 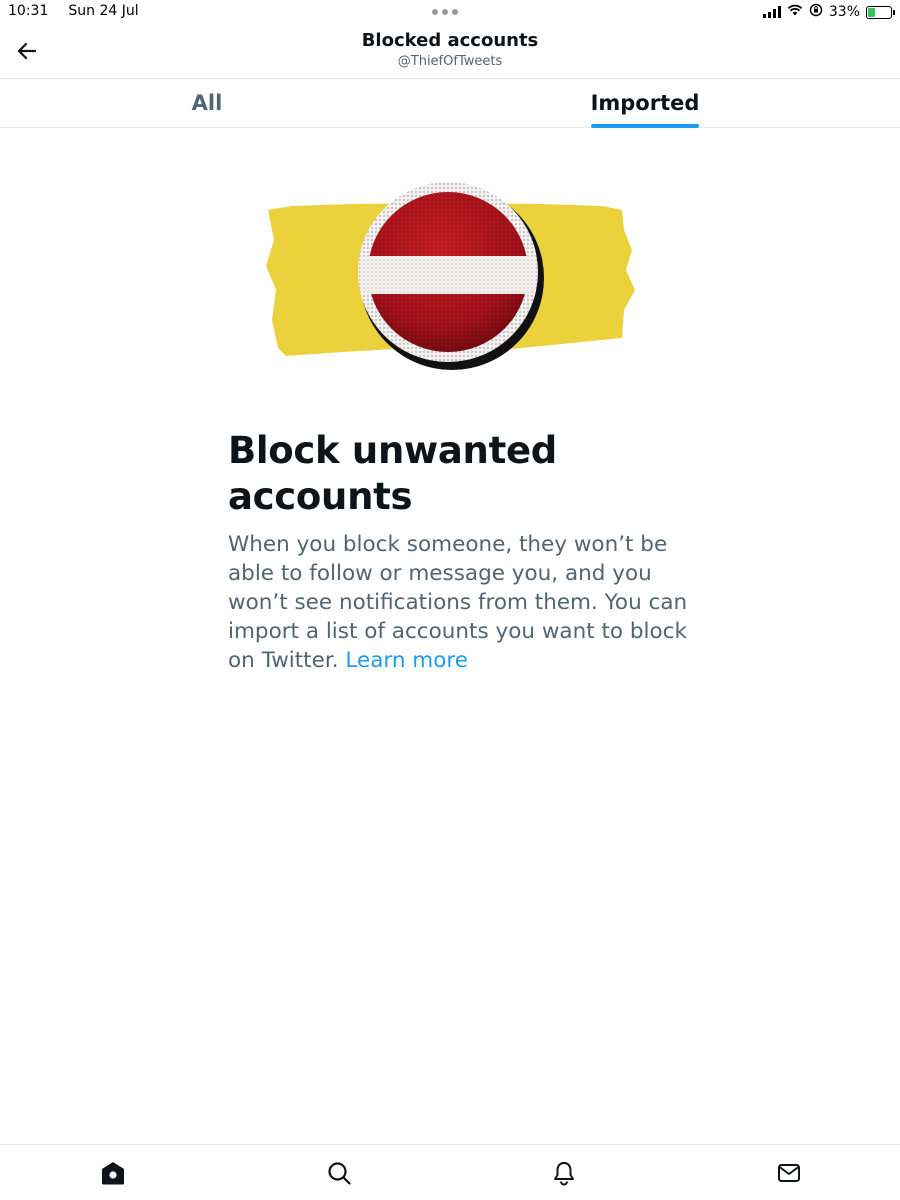 I want to click on learn-more-link: Learn more, so click(x=406, y=660).